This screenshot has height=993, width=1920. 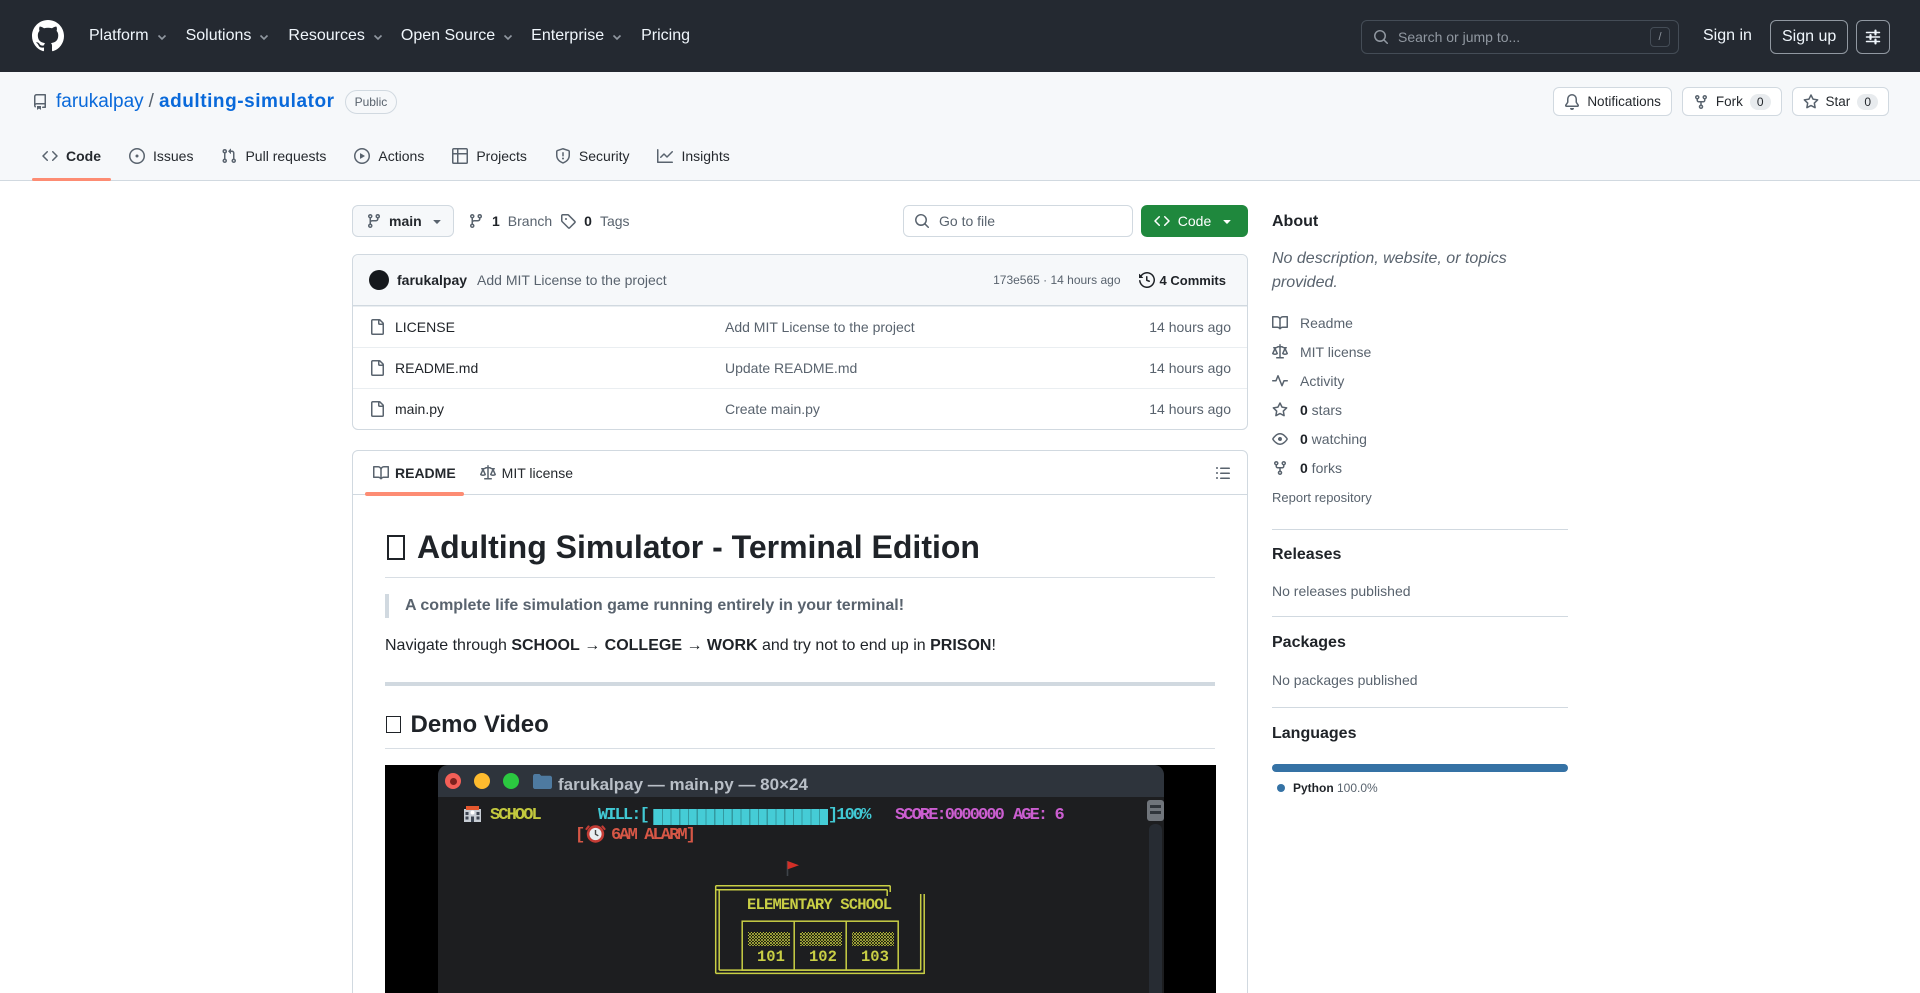 I want to click on svg-text: 102, so click(x=823, y=957).